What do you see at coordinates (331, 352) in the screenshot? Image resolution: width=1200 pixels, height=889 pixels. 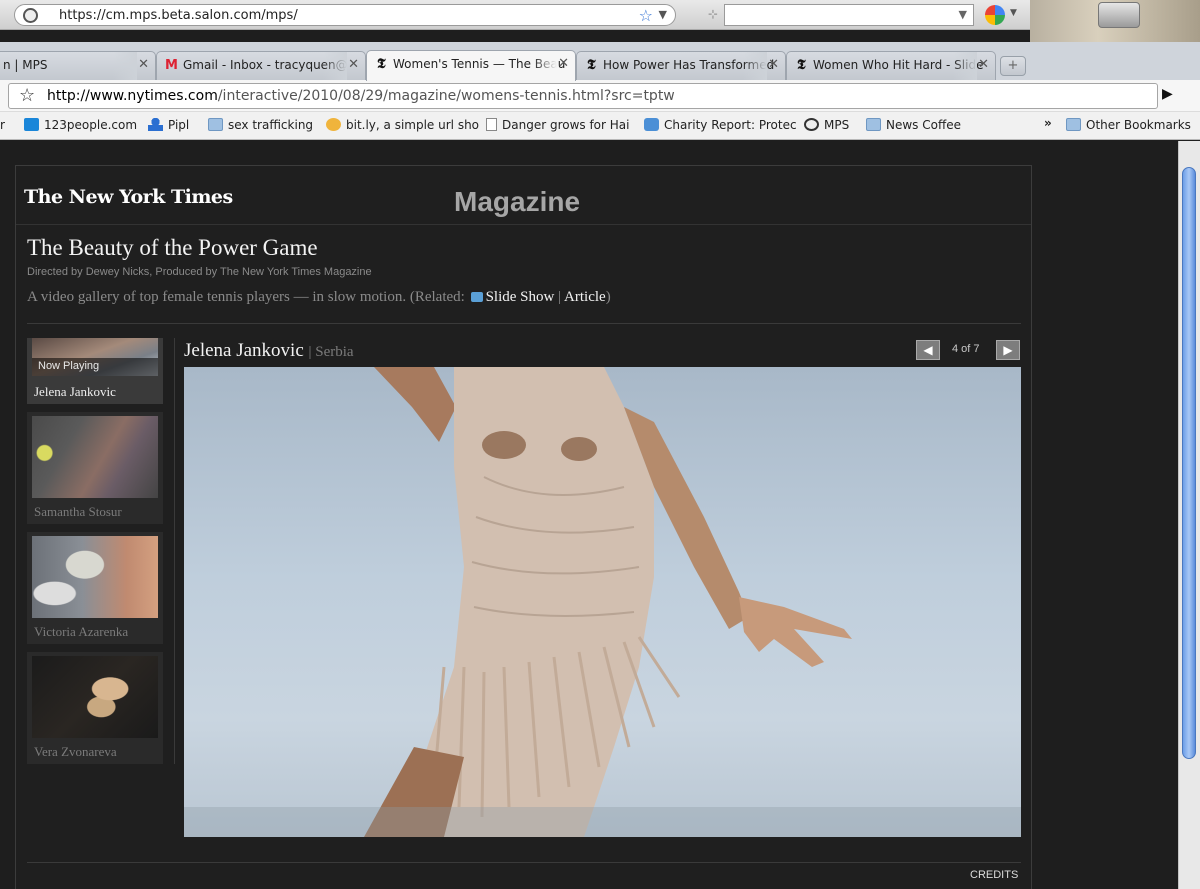 I see `player-country: | Serbia` at bounding box center [331, 352].